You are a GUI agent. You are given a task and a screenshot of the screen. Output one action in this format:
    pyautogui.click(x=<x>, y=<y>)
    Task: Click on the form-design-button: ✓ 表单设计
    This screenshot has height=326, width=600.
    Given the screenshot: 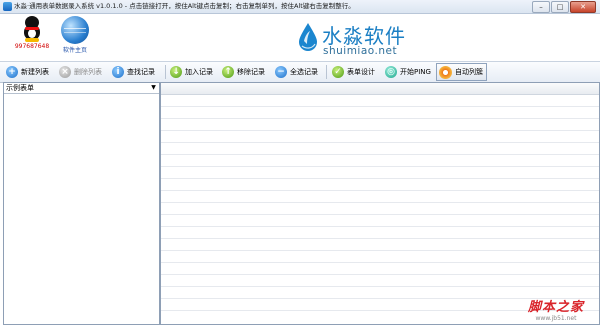 What is the action you would take?
    pyautogui.click(x=353, y=71)
    